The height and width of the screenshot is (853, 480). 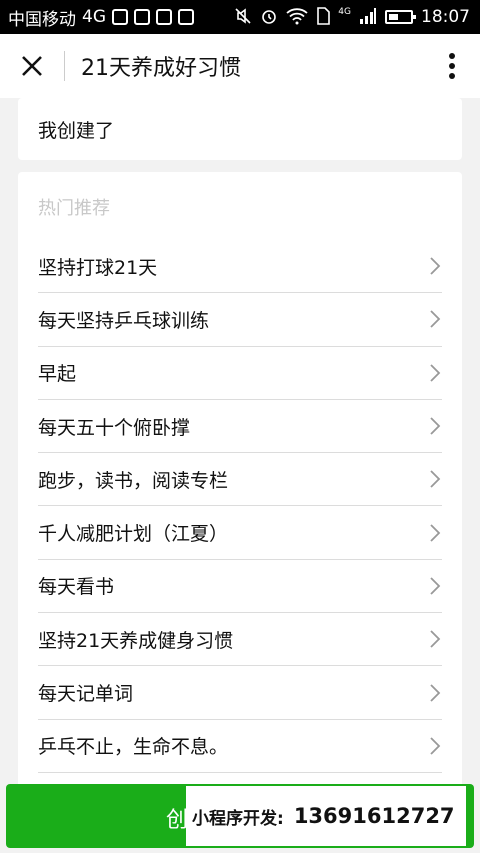 I want to click on signal-icon, so click(x=368, y=17).